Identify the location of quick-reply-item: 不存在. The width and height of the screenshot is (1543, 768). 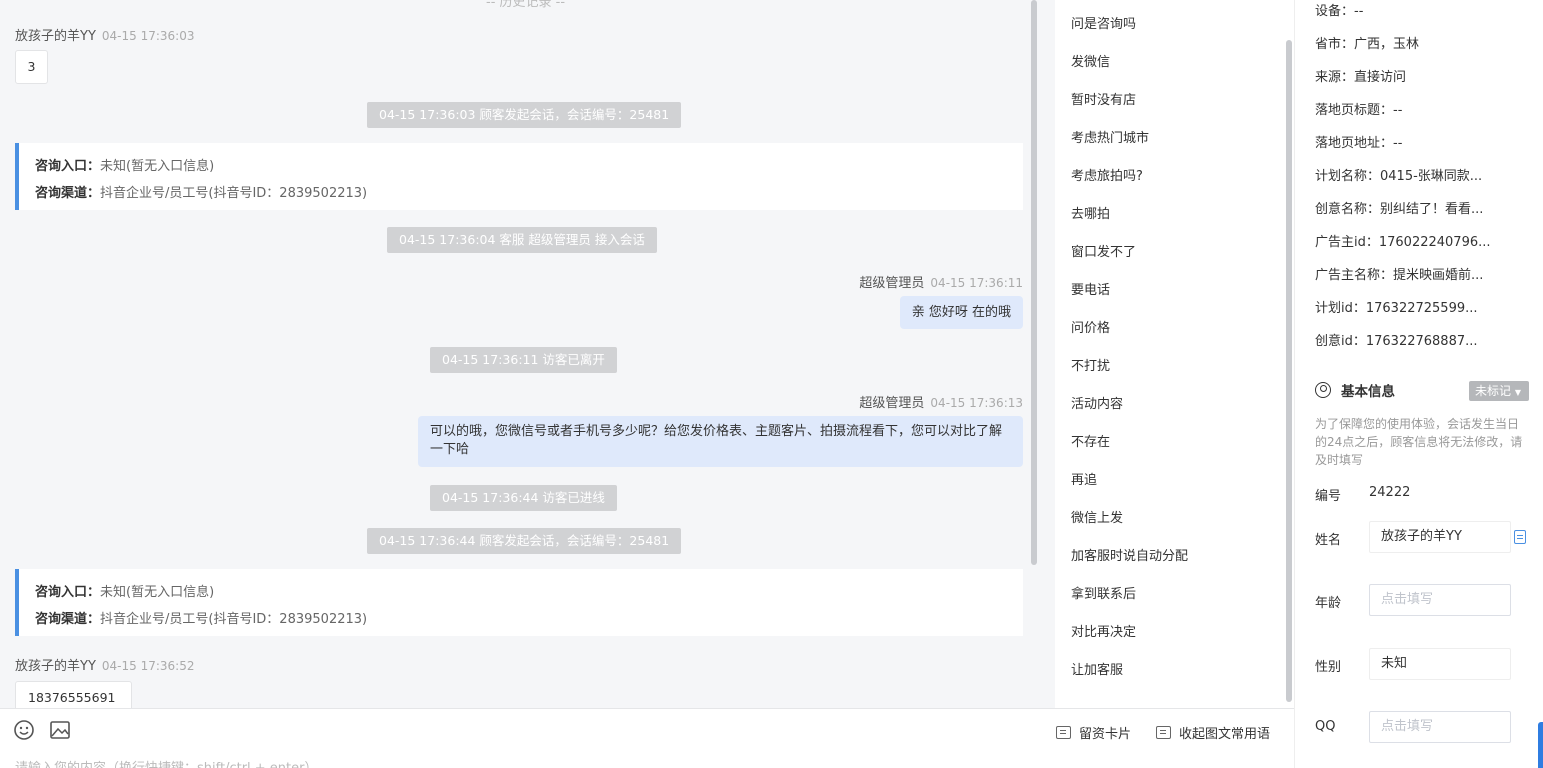
(1090, 440).